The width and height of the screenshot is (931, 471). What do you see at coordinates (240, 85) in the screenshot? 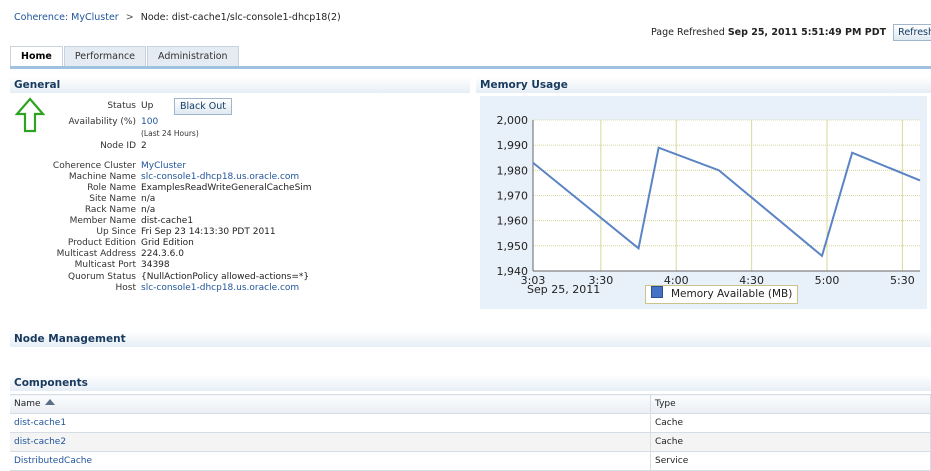
I see `general-section-header: General` at bounding box center [240, 85].